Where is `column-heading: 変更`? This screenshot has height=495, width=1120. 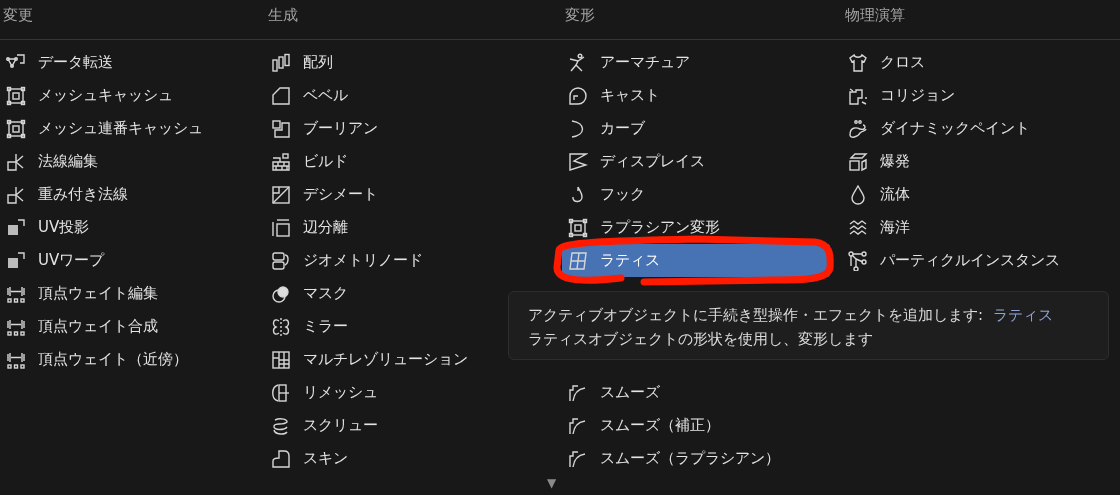
column-heading: 変更 is located at coordinates (18, 15).